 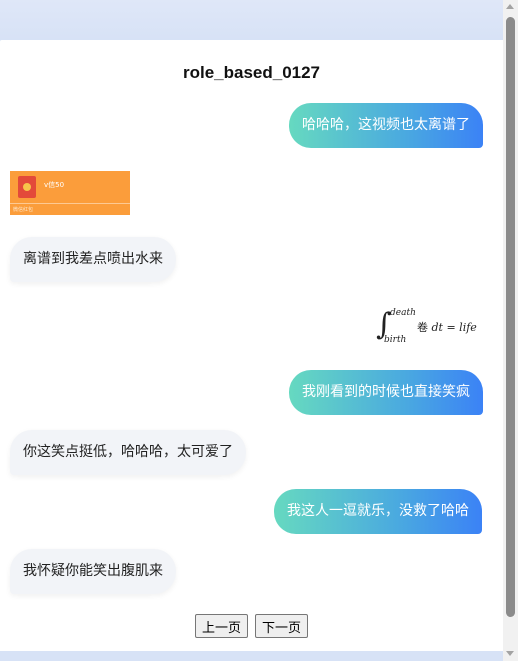 What do you see at coordinates (395, 340) in the screenshot?
I see `formula-lower-limit: birth` at bounding box center [395, 340].